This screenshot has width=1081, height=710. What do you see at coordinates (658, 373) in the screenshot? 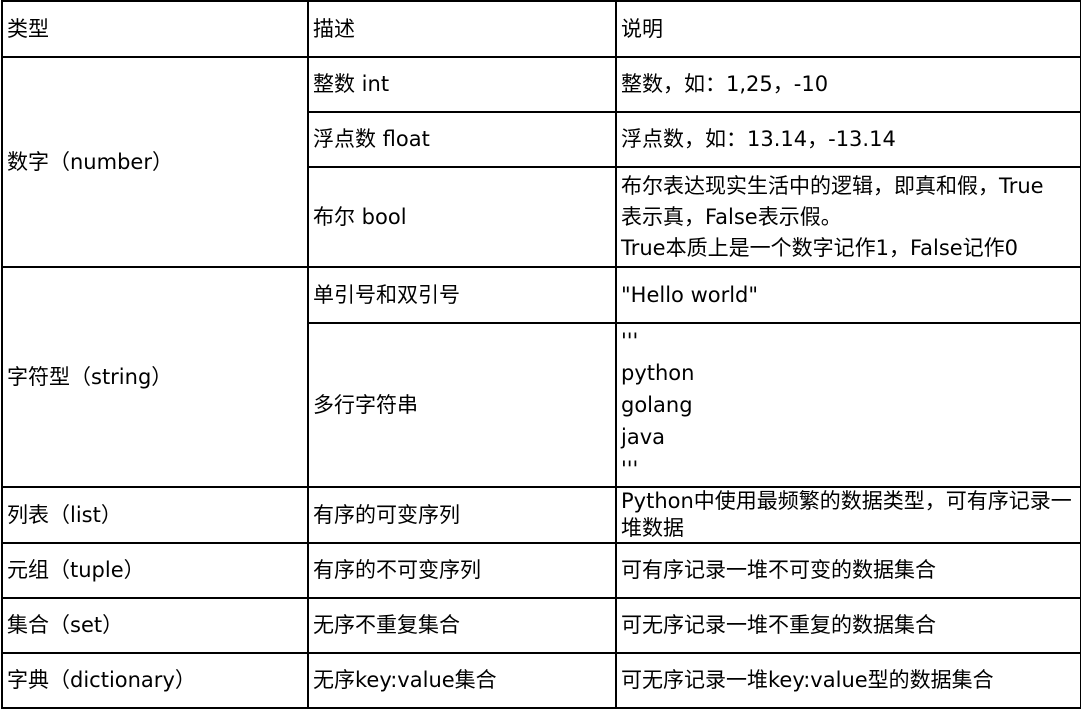
I see `code-line: python` at bounding box center [658, 373].